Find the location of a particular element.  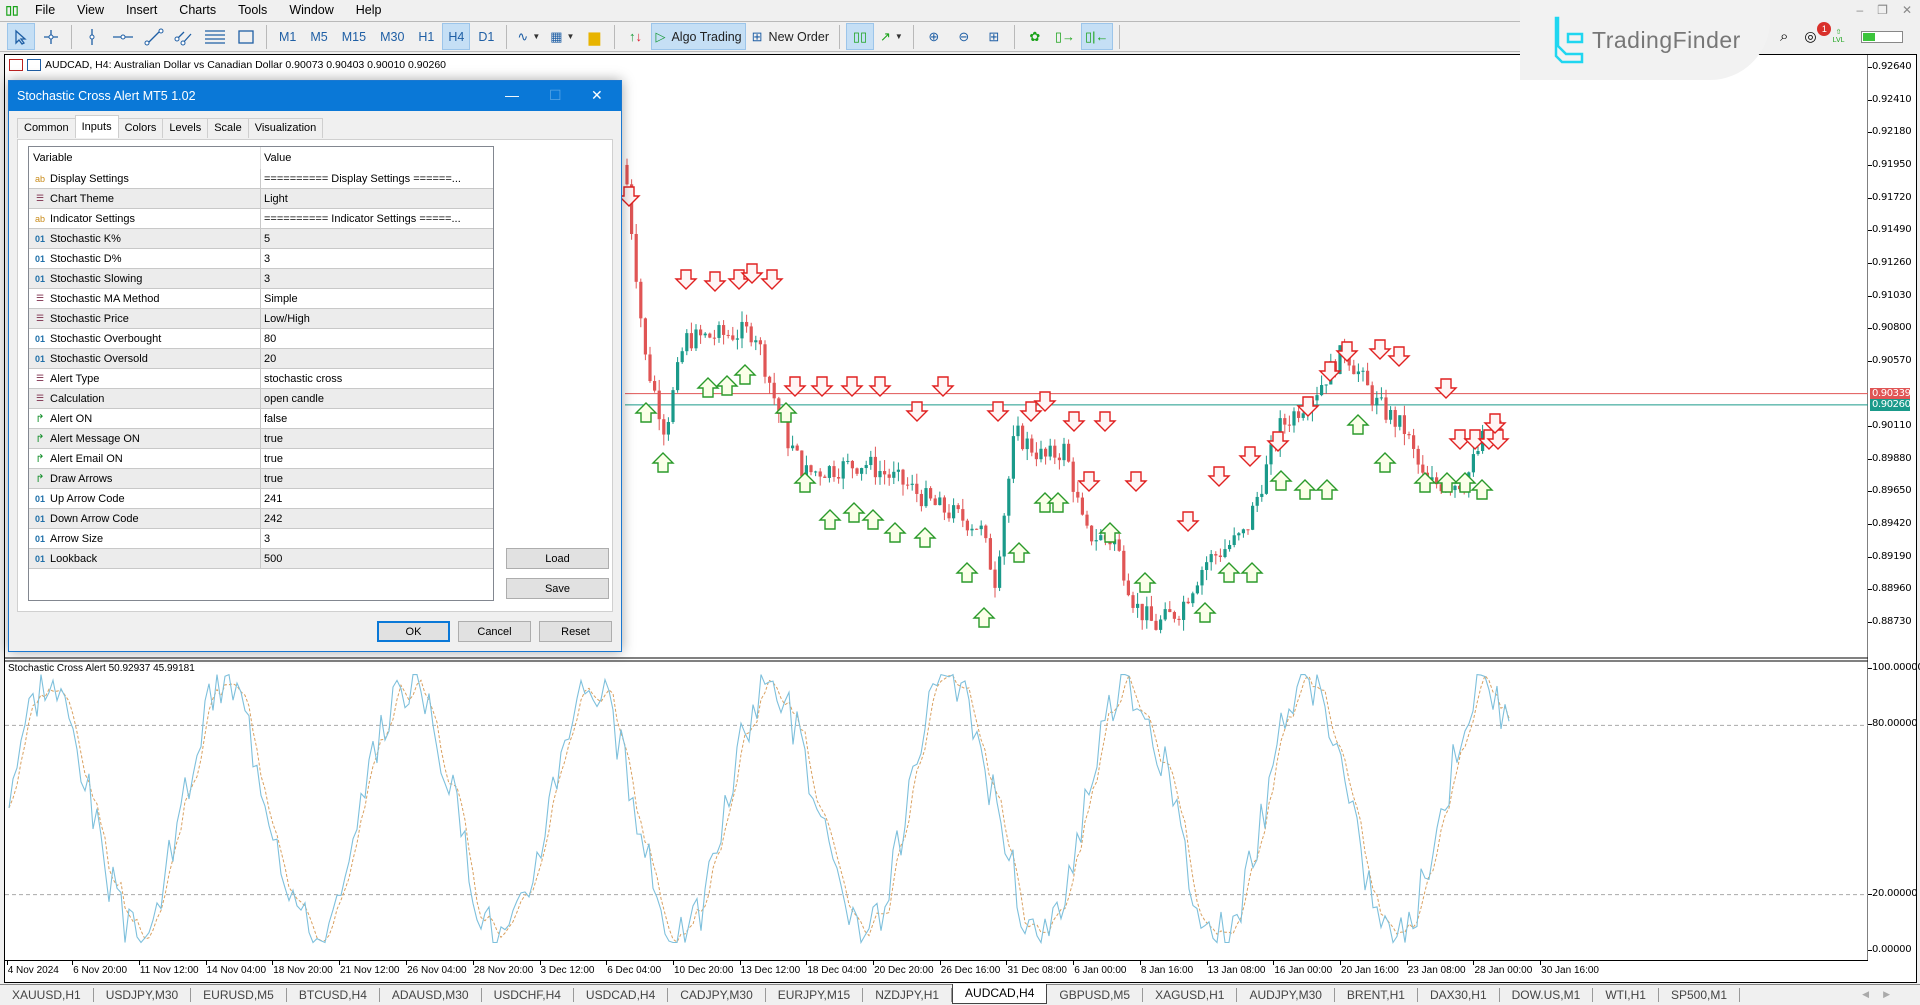

dialog-tab-levels: Levels is located at coordinates (185, 128).